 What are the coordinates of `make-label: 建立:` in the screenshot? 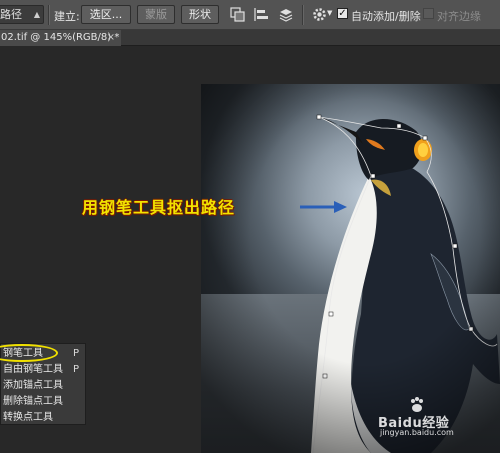 It's located at (67, 16).